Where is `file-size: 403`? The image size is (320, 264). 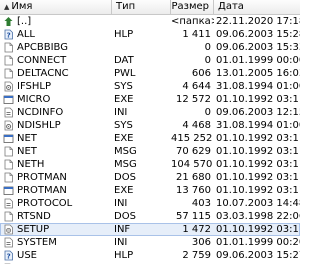 file-size: 403 is located at coordinates (201, 203).